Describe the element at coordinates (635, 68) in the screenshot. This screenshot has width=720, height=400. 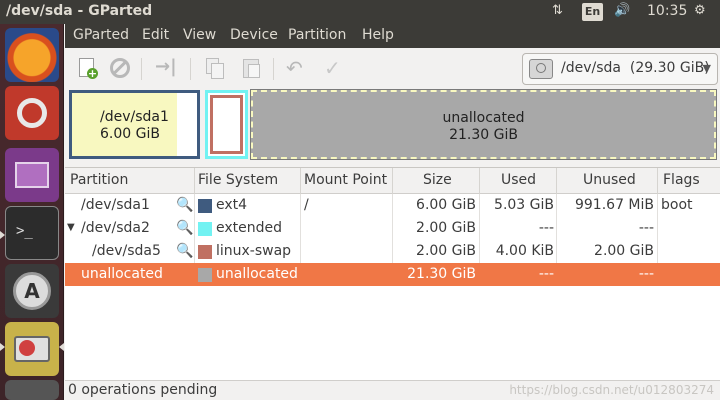
I see `device-label: /dev/sda (29.30 GiB)` at that location.